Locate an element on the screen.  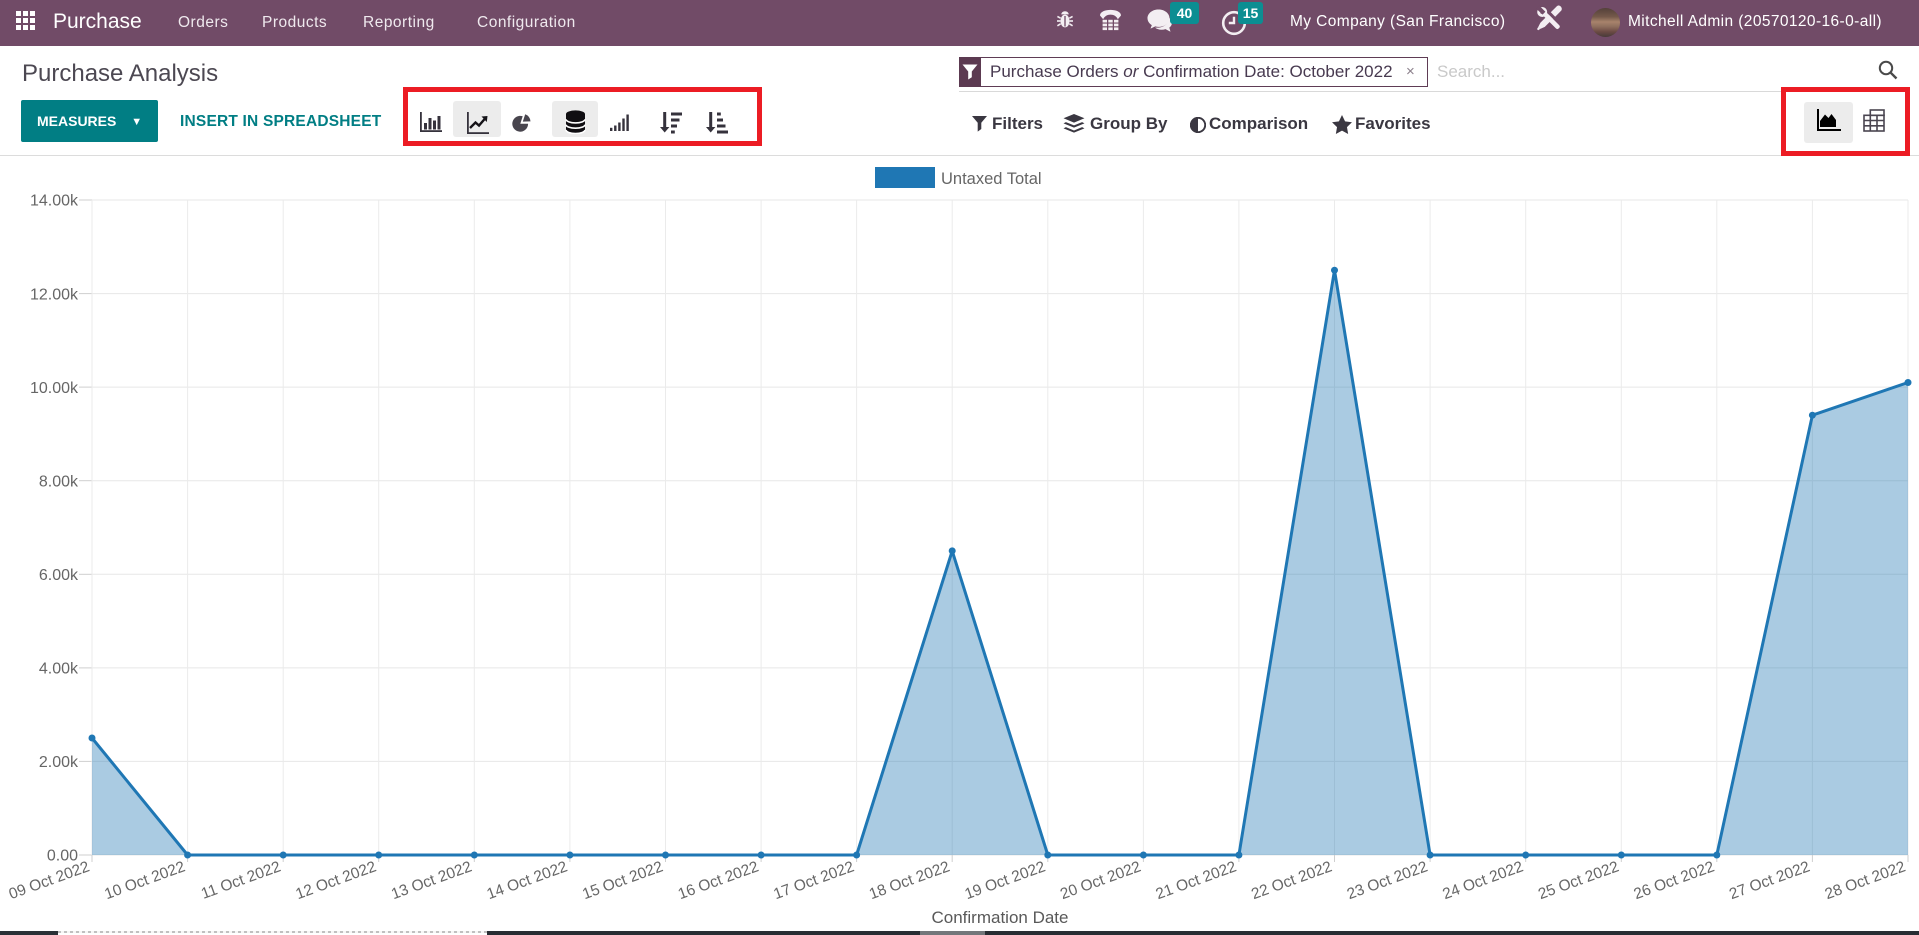
svg-text: 28 Oct 2022 is located at coordinates (1865, 880).